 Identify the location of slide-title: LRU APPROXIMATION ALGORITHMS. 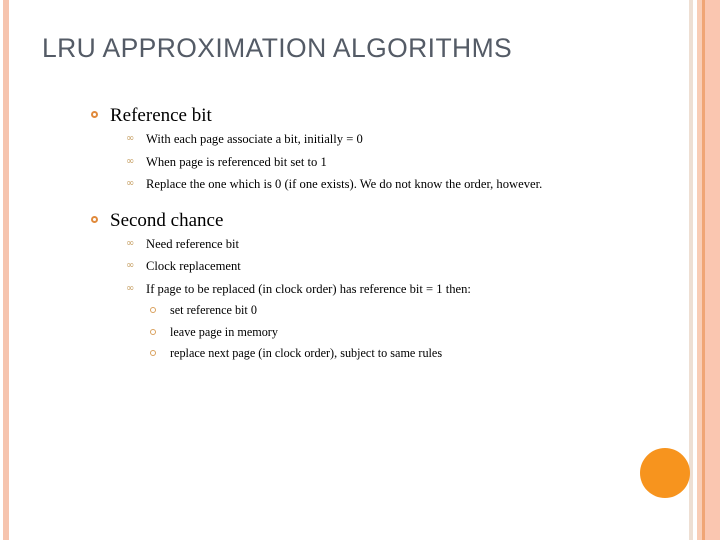
(277, 48).